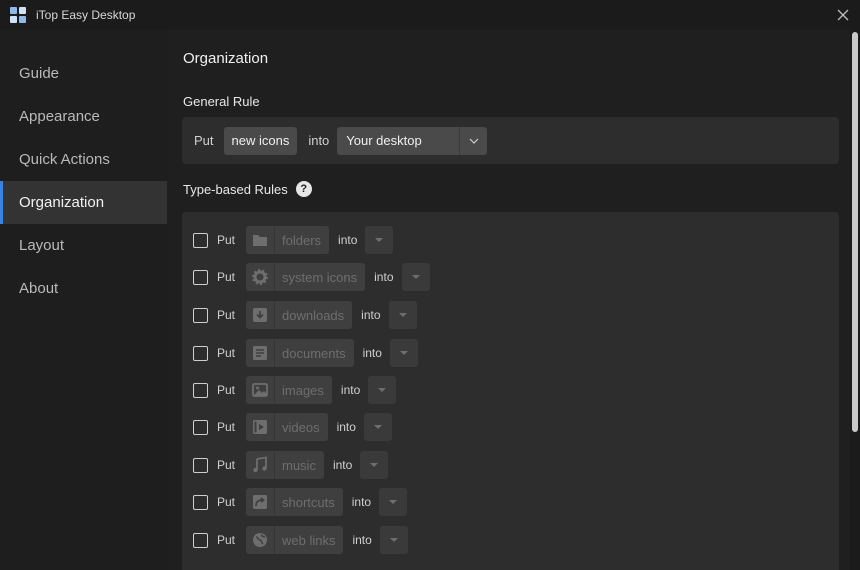  What do you see at coordinates (260, 240) in the screenshot?
I see `folder-icon` at bounding box center [260, 240].